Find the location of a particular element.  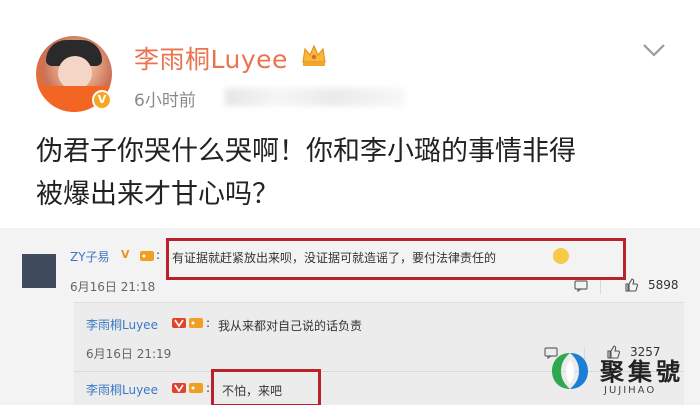

reply-divider is located at coordinates (379, 371).